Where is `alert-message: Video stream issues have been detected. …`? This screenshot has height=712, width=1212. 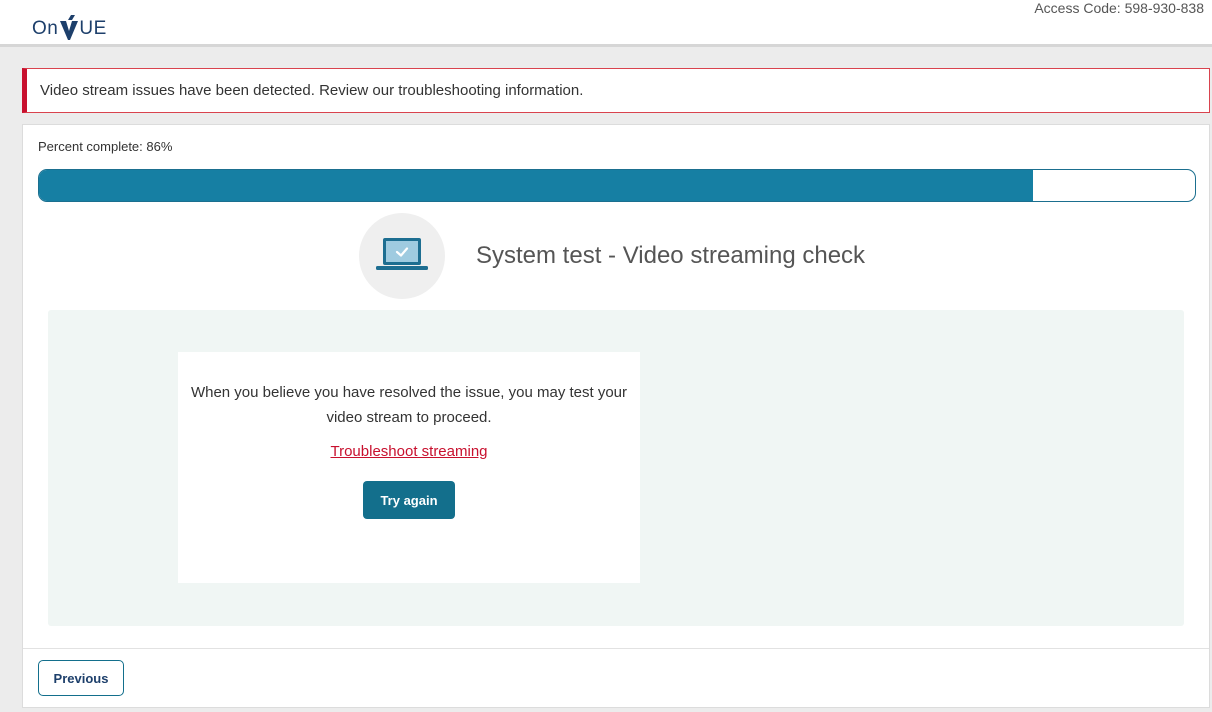
alert-message: Video stream issues have been detected. … is located at coordinates (312, 90).